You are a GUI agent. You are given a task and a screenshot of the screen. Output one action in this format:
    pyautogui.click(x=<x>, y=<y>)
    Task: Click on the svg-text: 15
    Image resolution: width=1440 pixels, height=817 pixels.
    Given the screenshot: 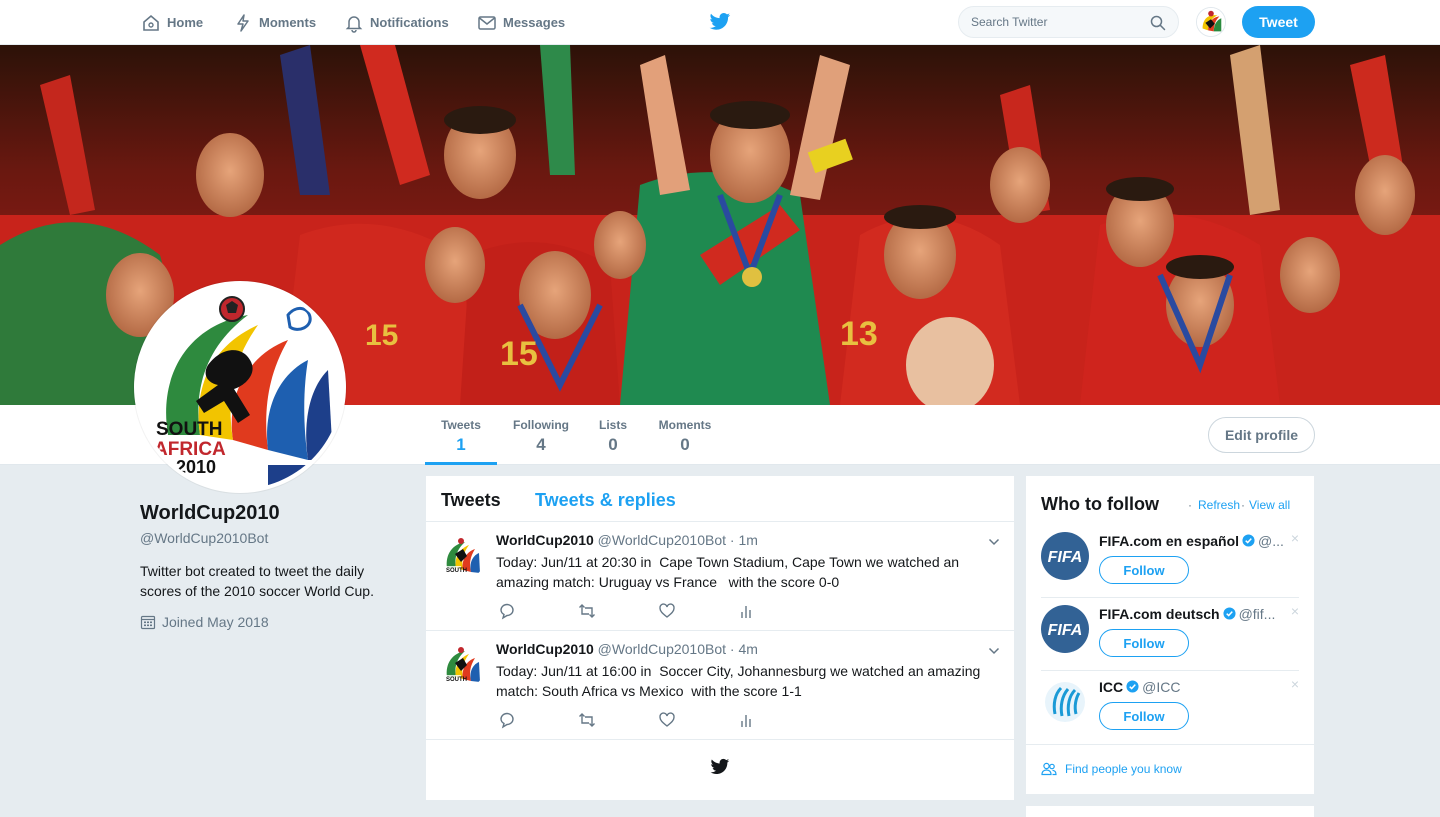 What is the action you would take?
    pyautogui.click(x=519, y=354)
    